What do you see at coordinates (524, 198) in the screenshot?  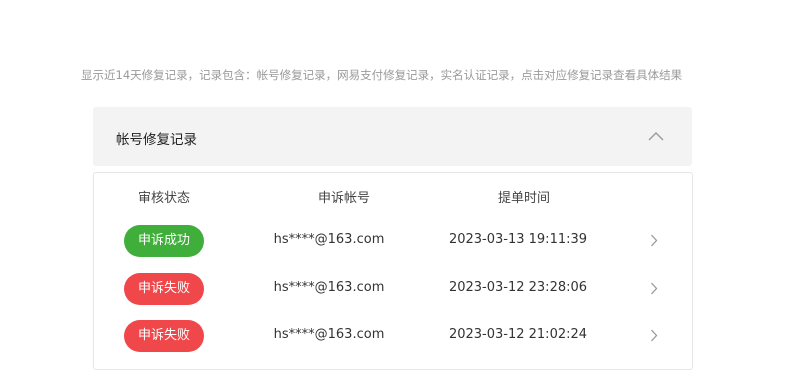 I see `column-header-time: 提单时间` at bounding box center [524, 198].